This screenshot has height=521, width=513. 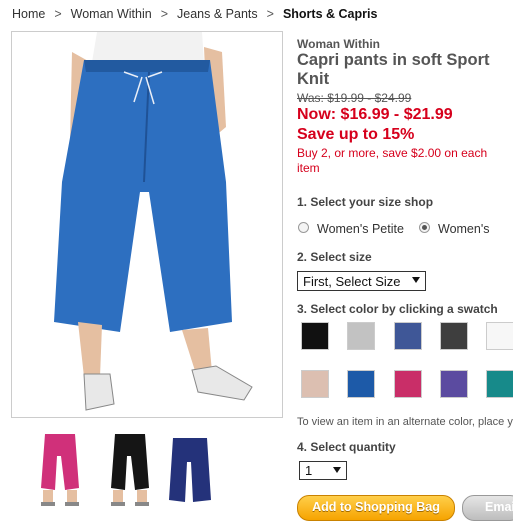 What do you see at coordinates (334, 257) in the screenshot?
I see `size-label: 2. Select size` at bounding box center [334, 257].